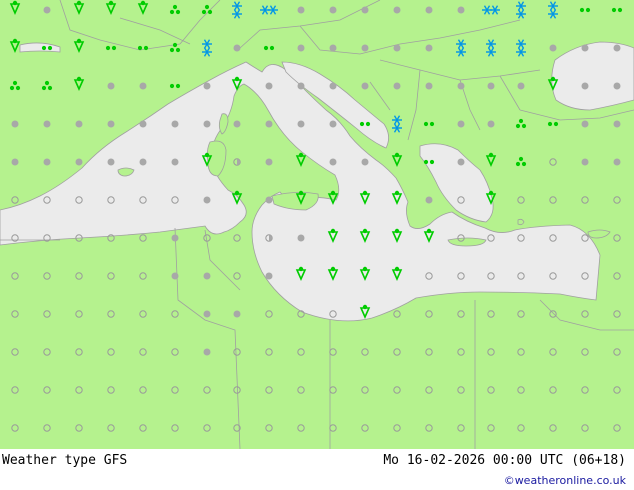 This screenshot has width=634, height=490. What do you see at coordinates (504, 460) in the screenshot?
I see `valid-time: Mo 16-02-2026 00:00 UTC (06+18)` at bounding box center [504, 460].